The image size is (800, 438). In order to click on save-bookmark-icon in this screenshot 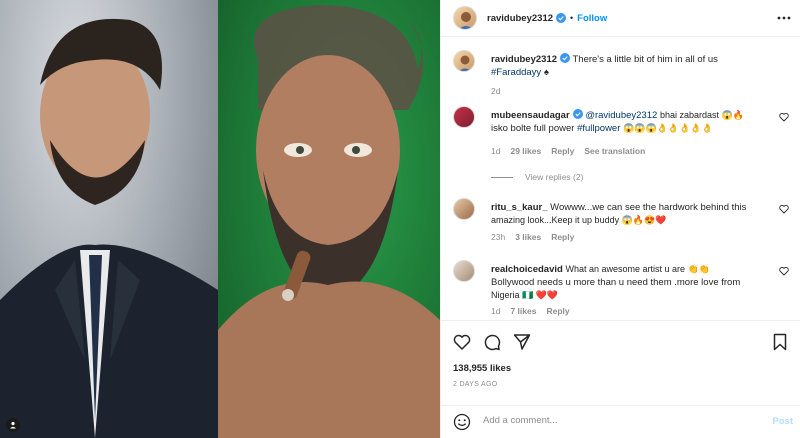, I will do `click(780, 342)`.